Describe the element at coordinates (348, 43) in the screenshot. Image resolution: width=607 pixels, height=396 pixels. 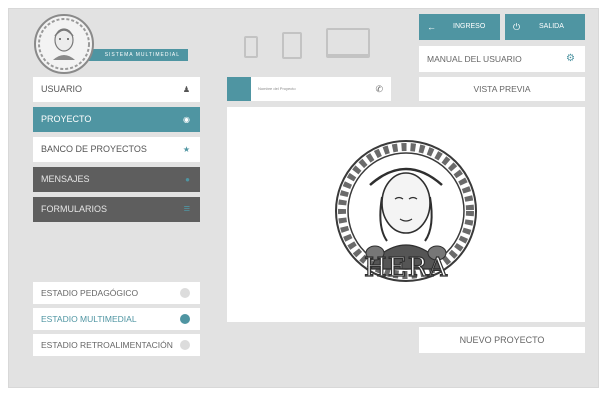
I see `laptop-icon` at that location.